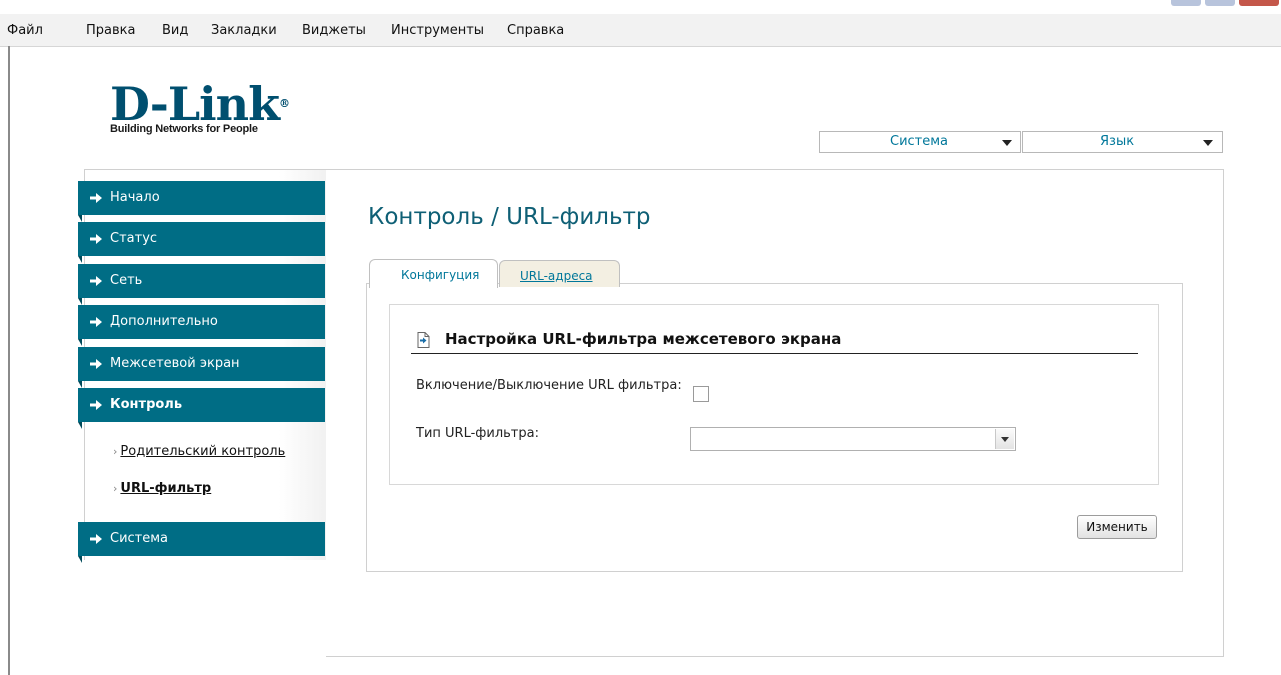 This screenshot has height=675, width=1281. Describe the element at coordinates (139, 538) in the screenshot. I see `sidebar-item-label: Система` at that location.